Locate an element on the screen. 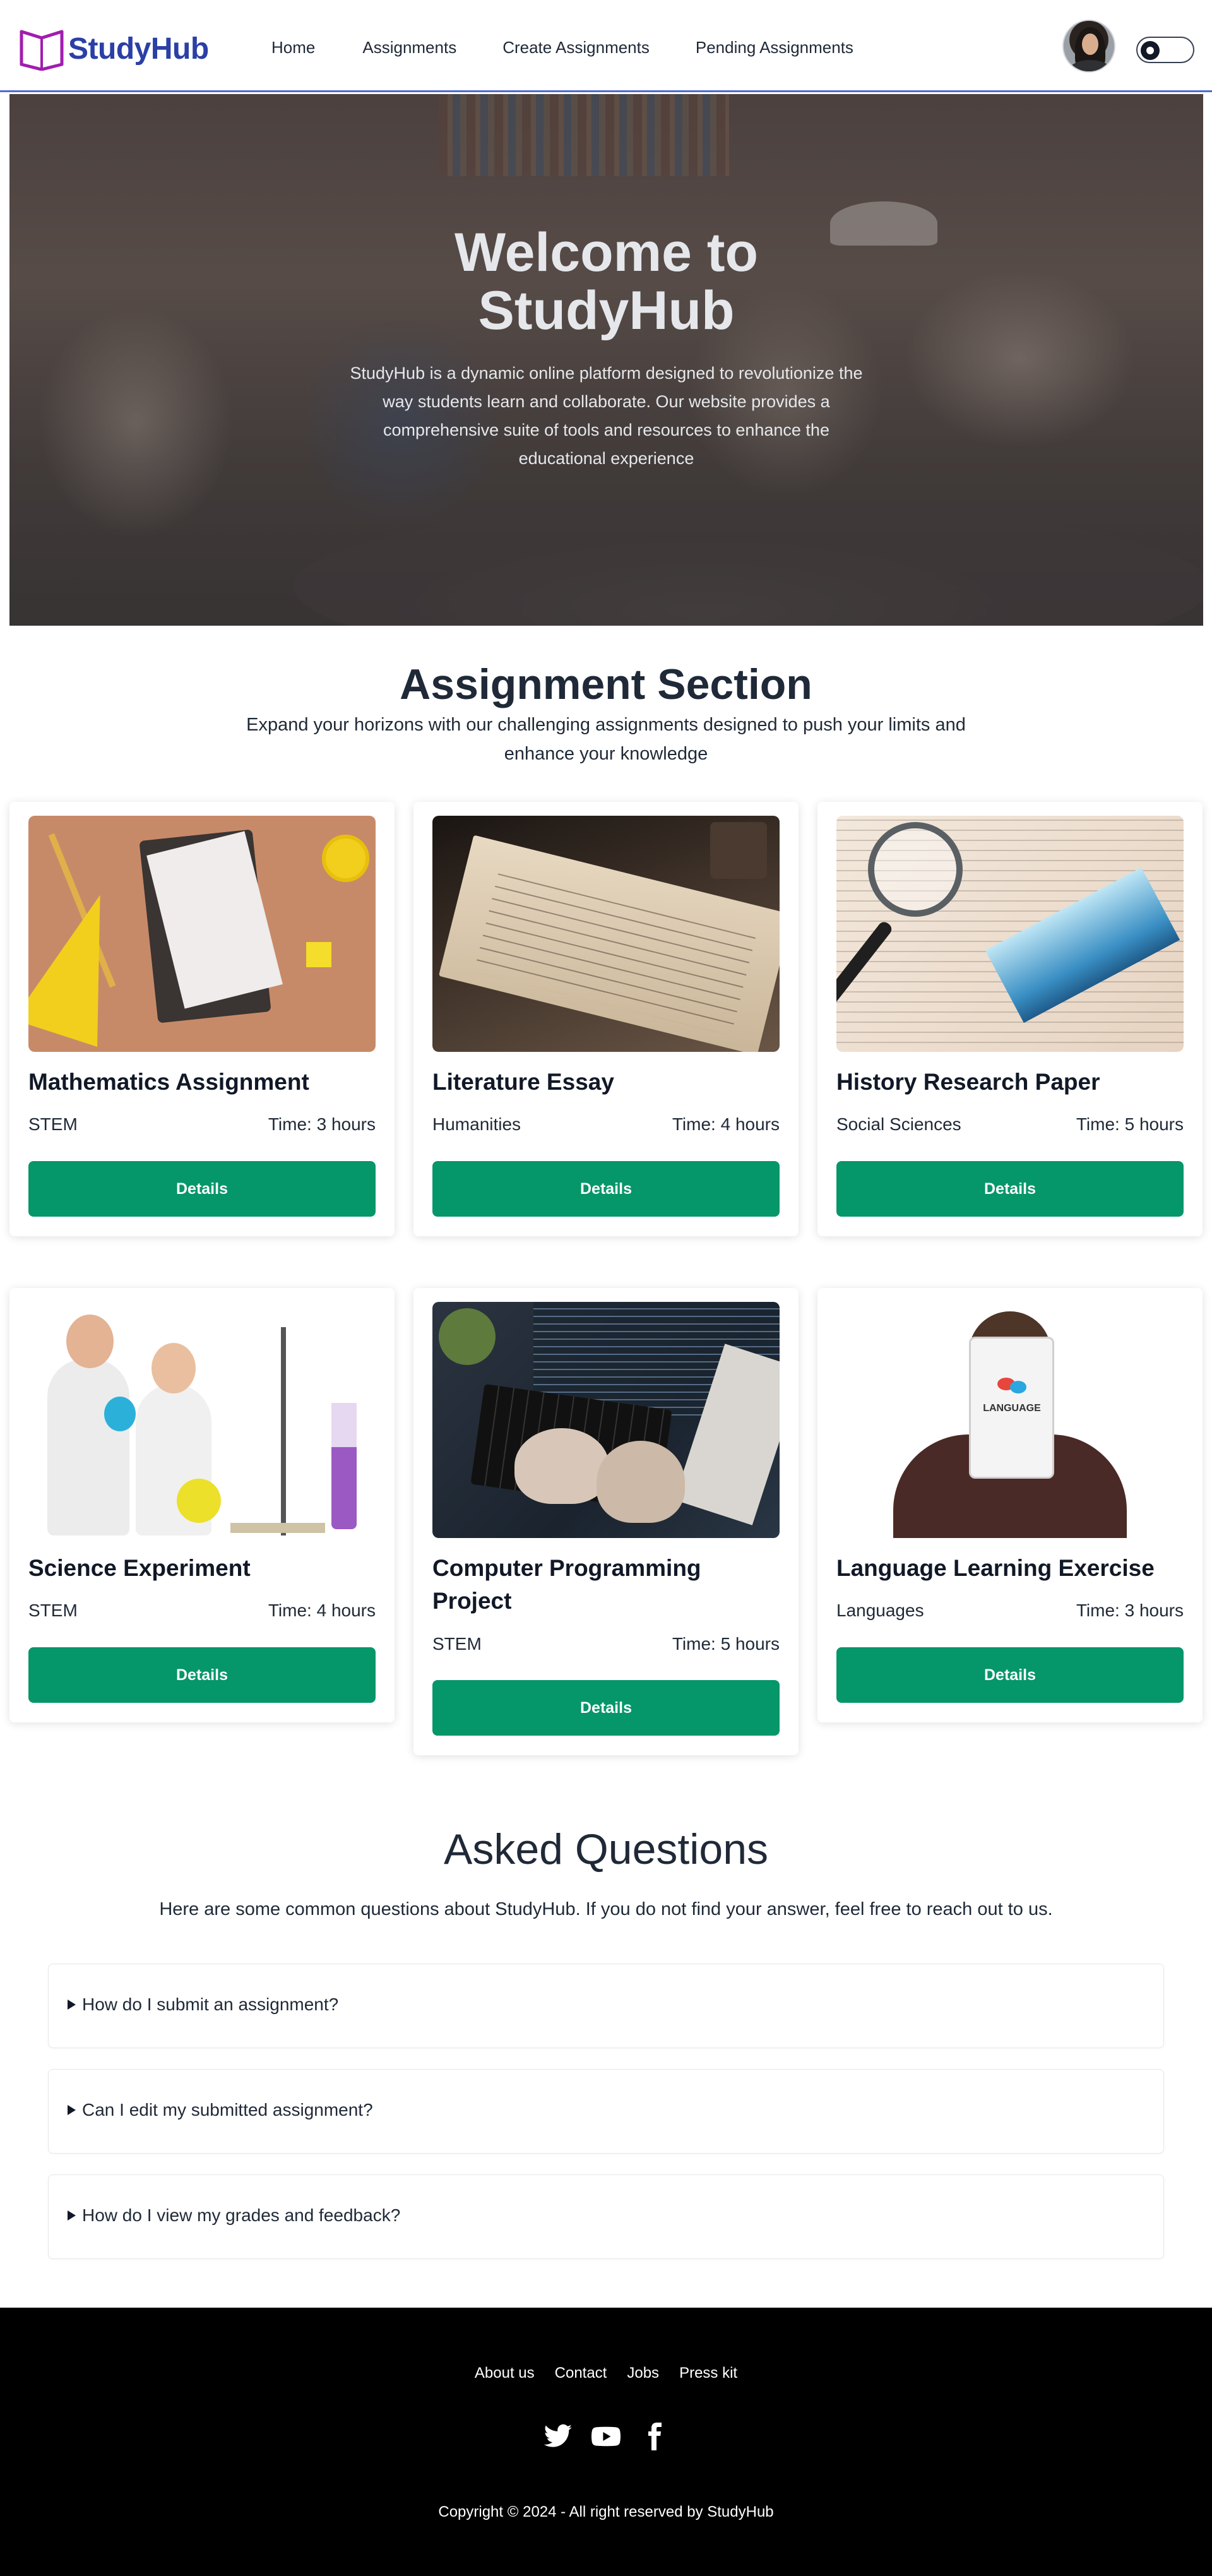 The width and height of the screenshot is (1212, 2576). facebook-icon is located at coordinates (654, 2436).